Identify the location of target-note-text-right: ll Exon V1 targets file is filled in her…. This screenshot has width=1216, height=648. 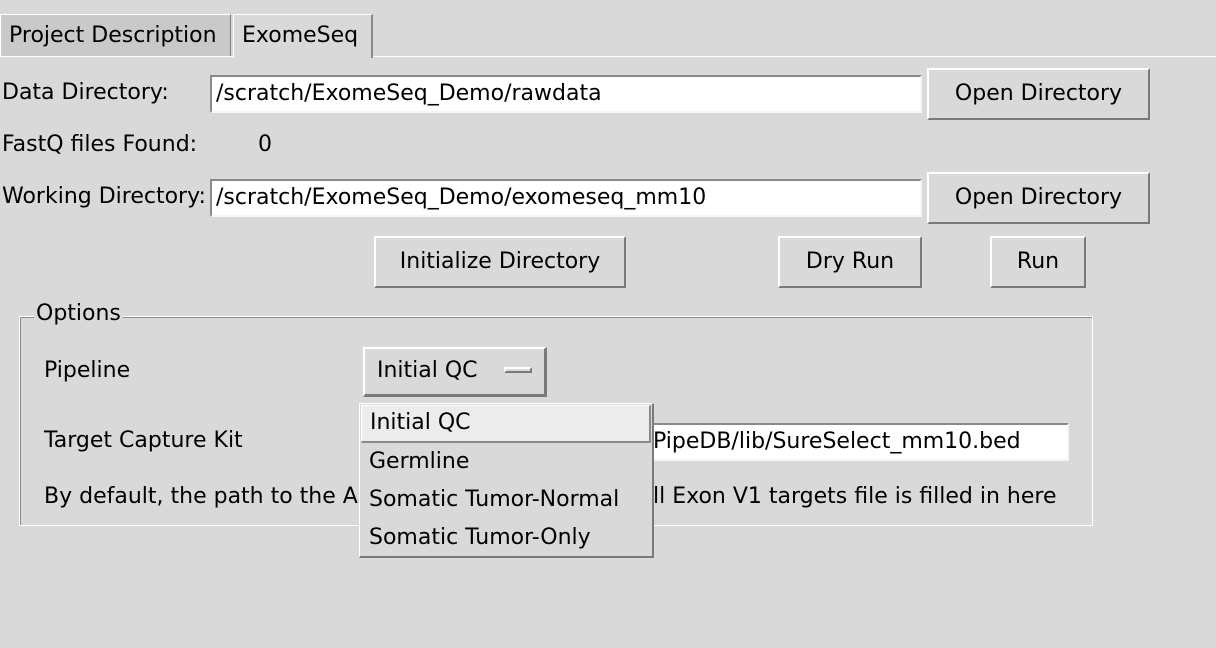
(855, 496).